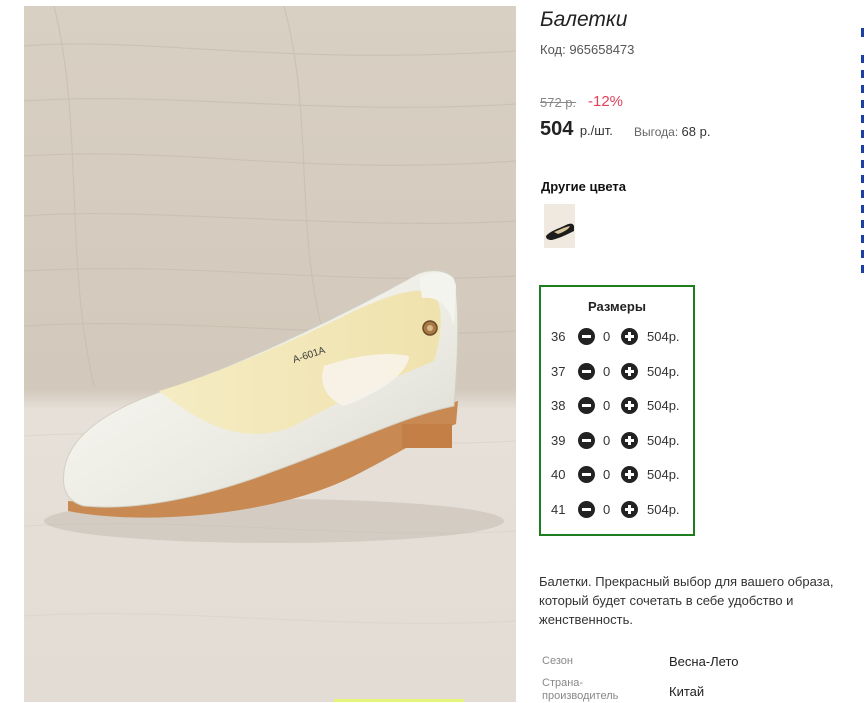 The width and height of the screenshot is (865, 703). I want to click on size-value: 36, so click(558, 336).